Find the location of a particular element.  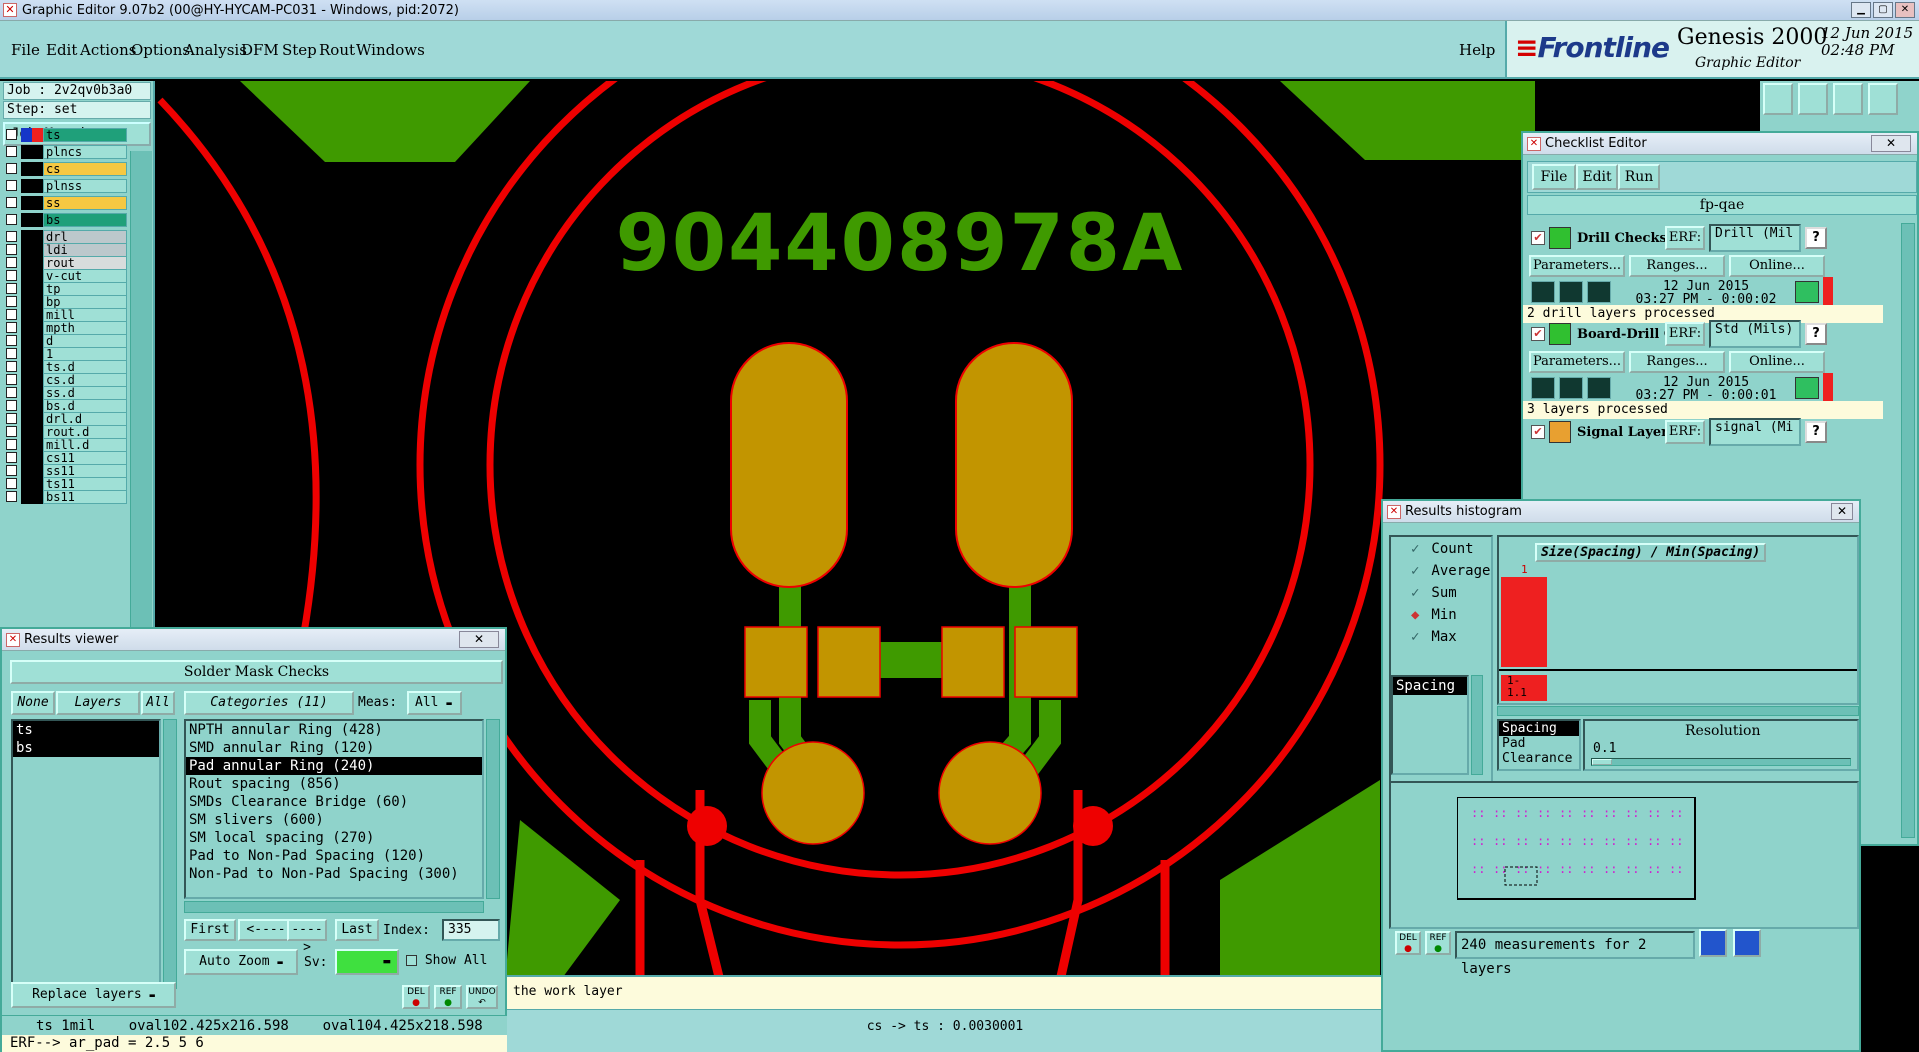

layer-name: ss.d is located at coordinates (85, 393).